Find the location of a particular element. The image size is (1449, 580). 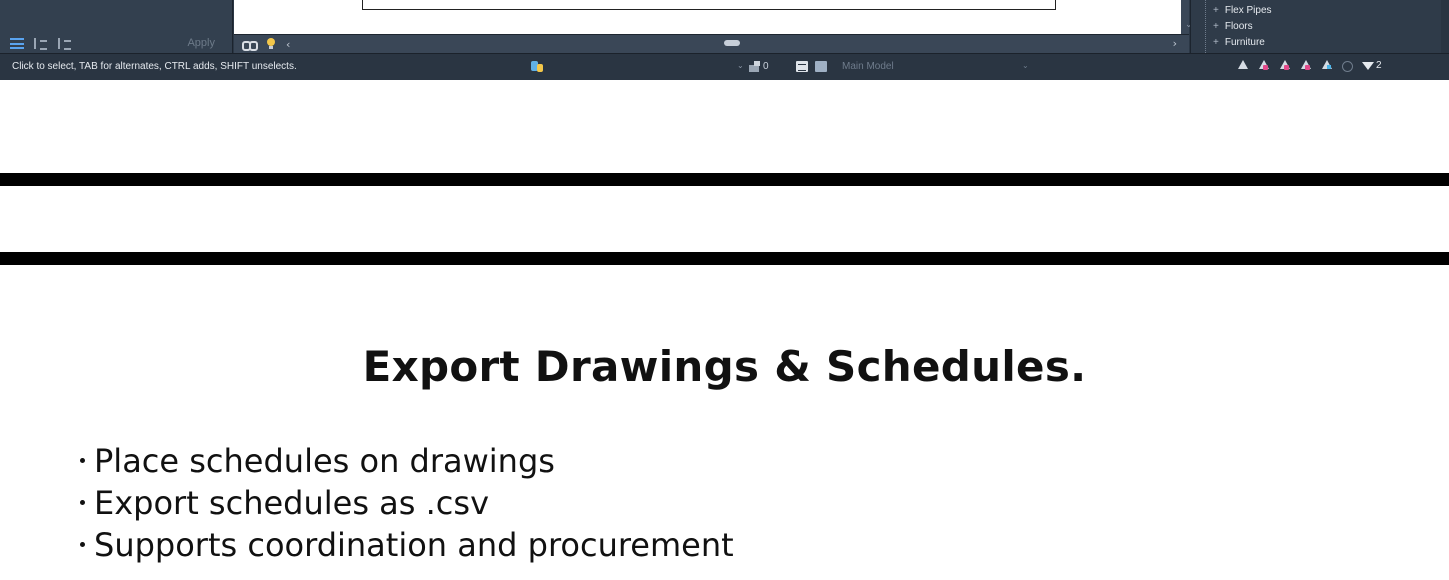

sheet-frame is located at coordinates (709, 5).